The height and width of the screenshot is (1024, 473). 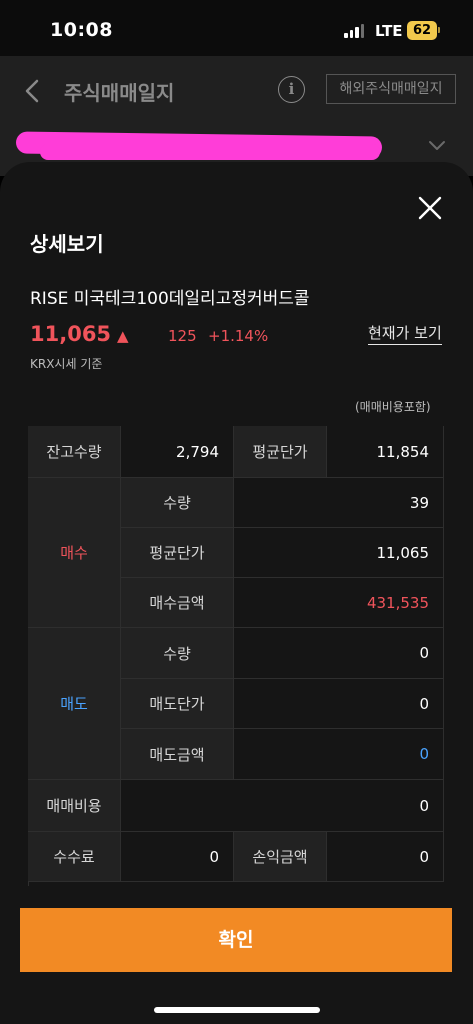 What do you see at coordinates (74, 806) in the screenshot?
I see `trade-cost-label: 매매비용` at bounding box center [74, 806].